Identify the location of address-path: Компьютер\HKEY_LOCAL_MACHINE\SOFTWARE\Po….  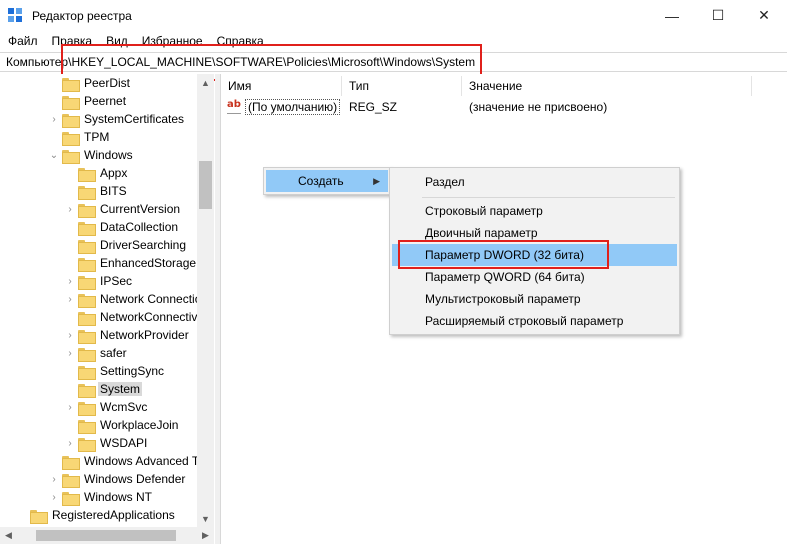
(240, 62).